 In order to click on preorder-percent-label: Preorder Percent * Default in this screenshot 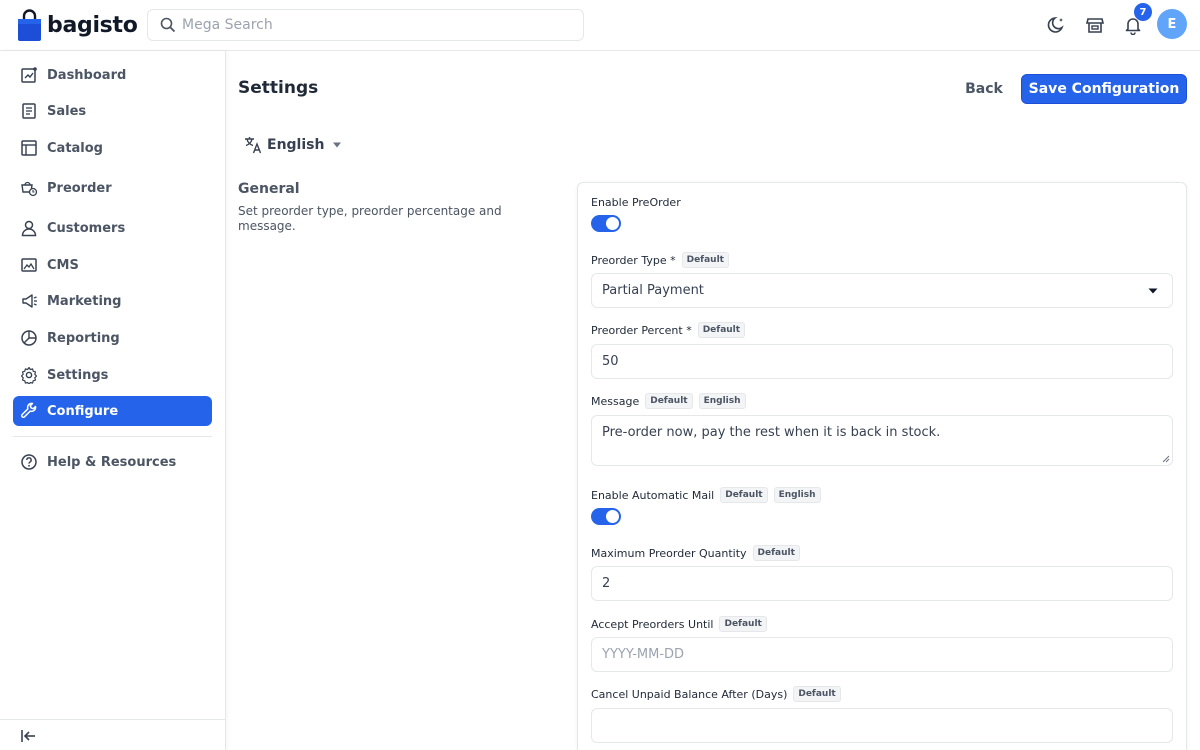, I will do `click(668, 330)`.